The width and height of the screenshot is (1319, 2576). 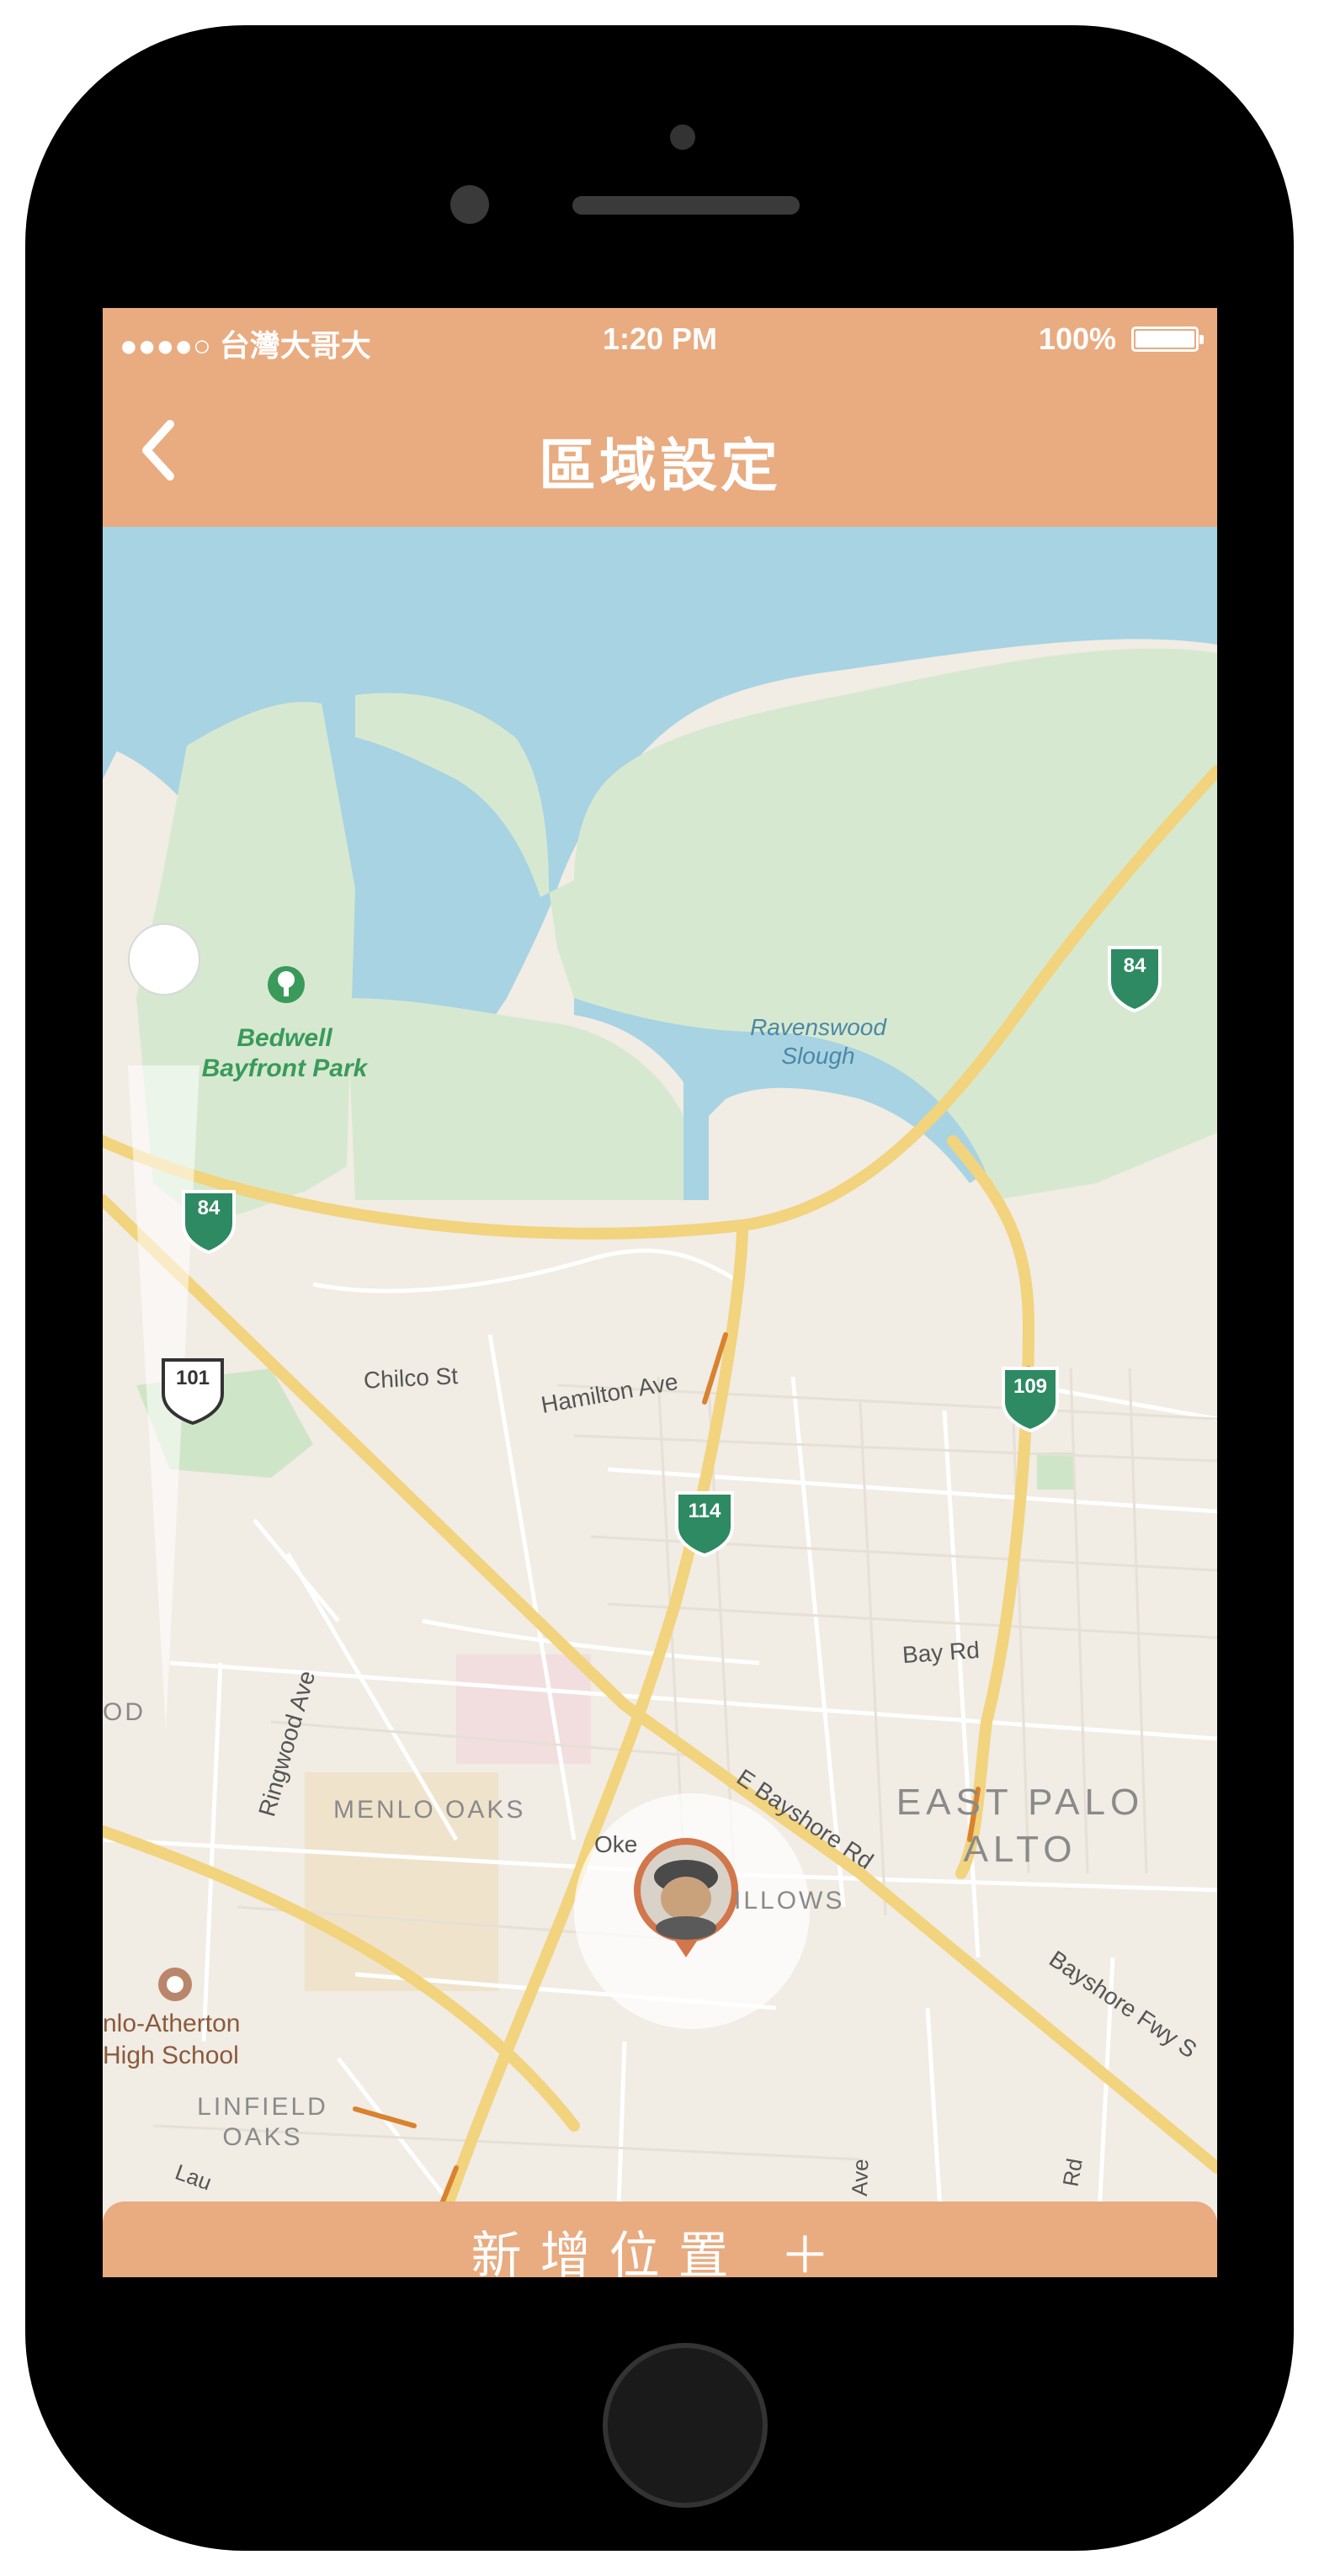 What do you see at coordinates (523, 1709) in the screenshot?
I see `pink-block` at bounding box center [523, 1709].